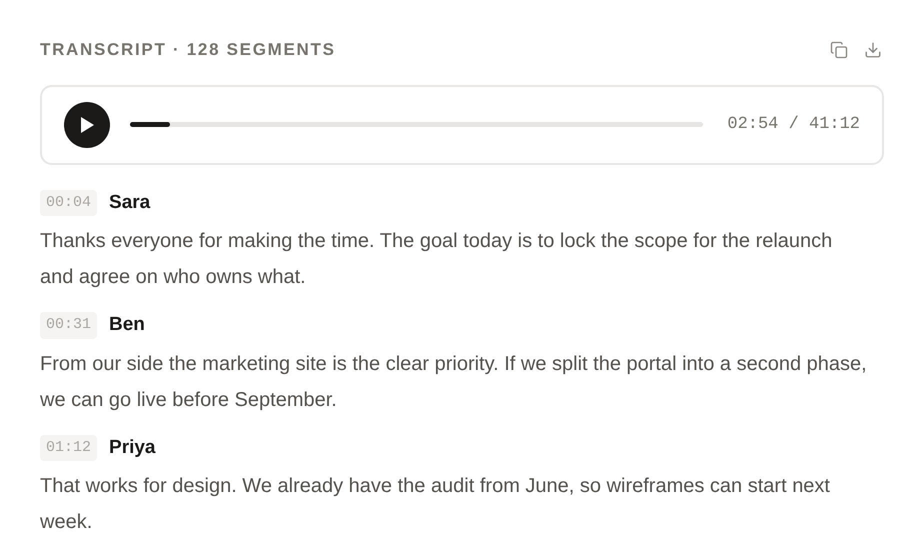 Image resolution: width=924 pixels, height=540 pixels. What do you see at coordinates (454, 382) in the screenshot?
I see `segment-text: From our side the marketing site is the clear priority. If we split the portal into a second phase, we can go live before September.` at bounding box center [454, 382].